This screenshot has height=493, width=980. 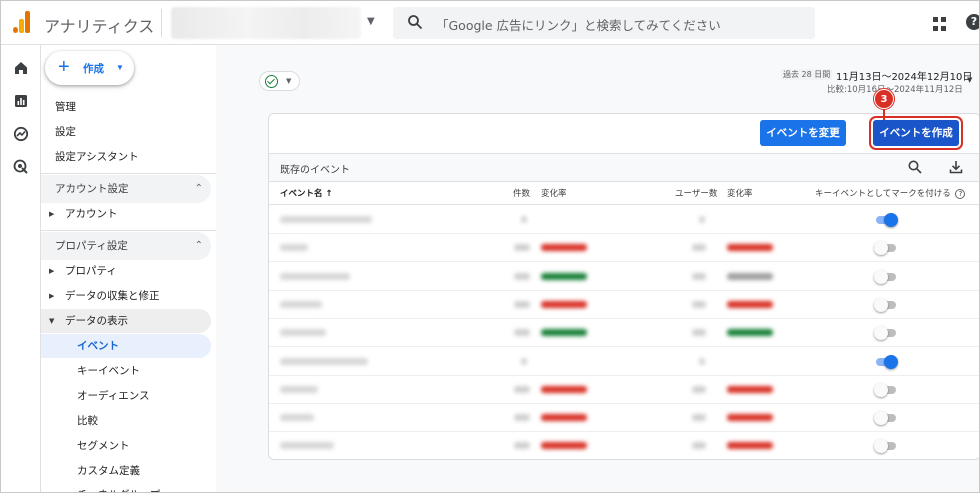 I want to click on download-icon, so click(x=956, y=167).